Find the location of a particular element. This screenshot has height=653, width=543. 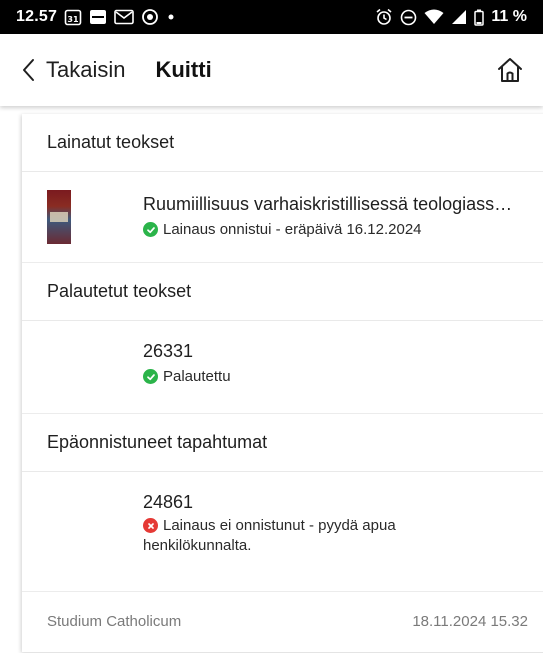

book-cover-image is located at coordinates (59, 217).